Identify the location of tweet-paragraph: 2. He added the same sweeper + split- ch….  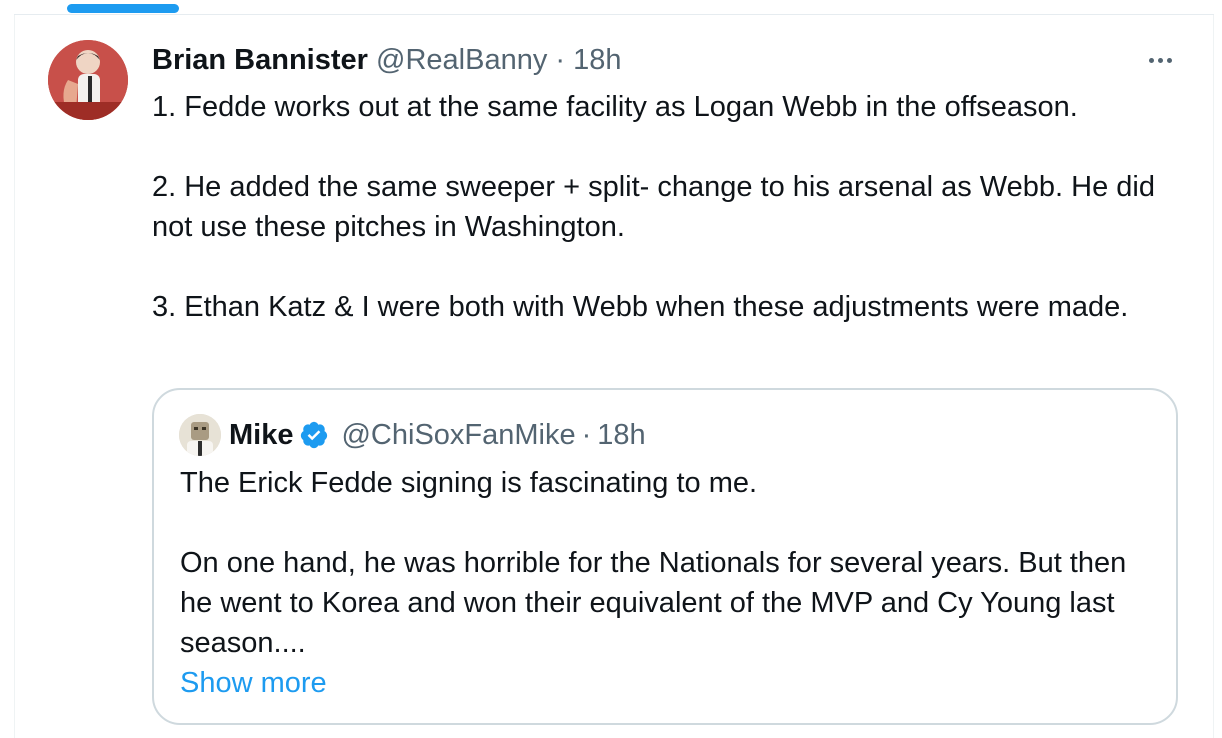
(653, 207).